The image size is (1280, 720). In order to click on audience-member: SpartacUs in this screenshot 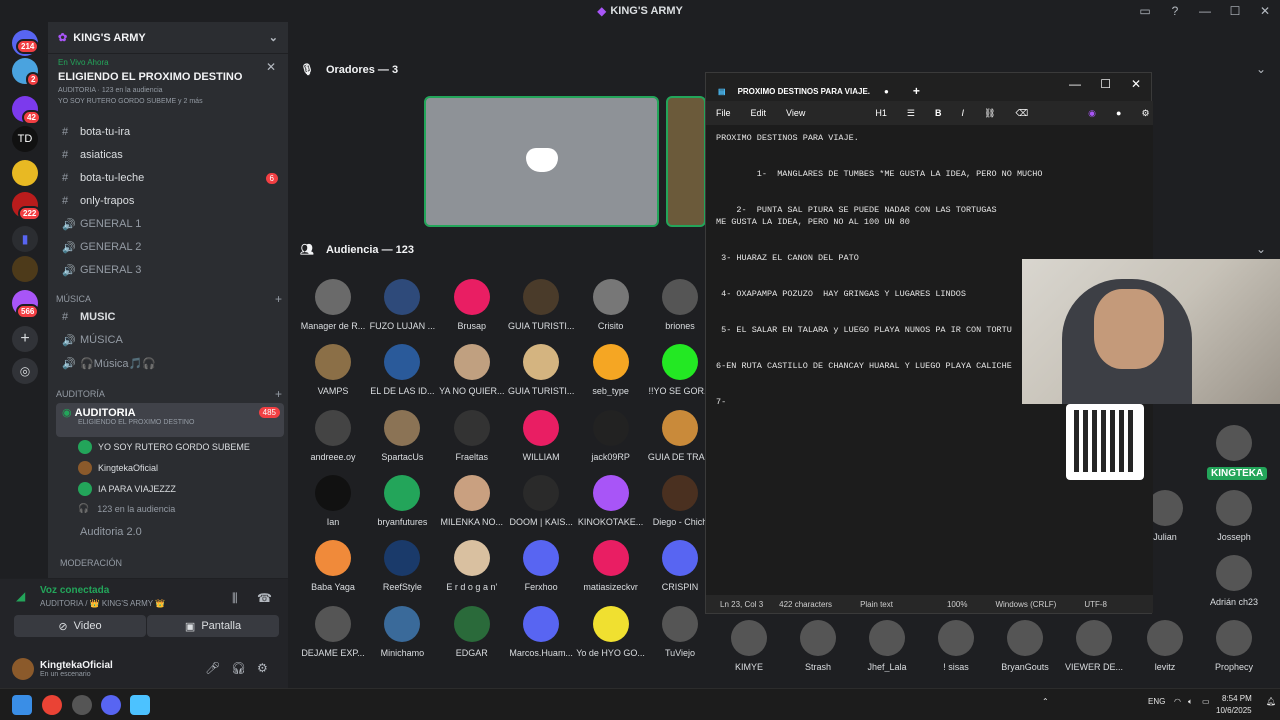, I will do `click(402, 435)`.